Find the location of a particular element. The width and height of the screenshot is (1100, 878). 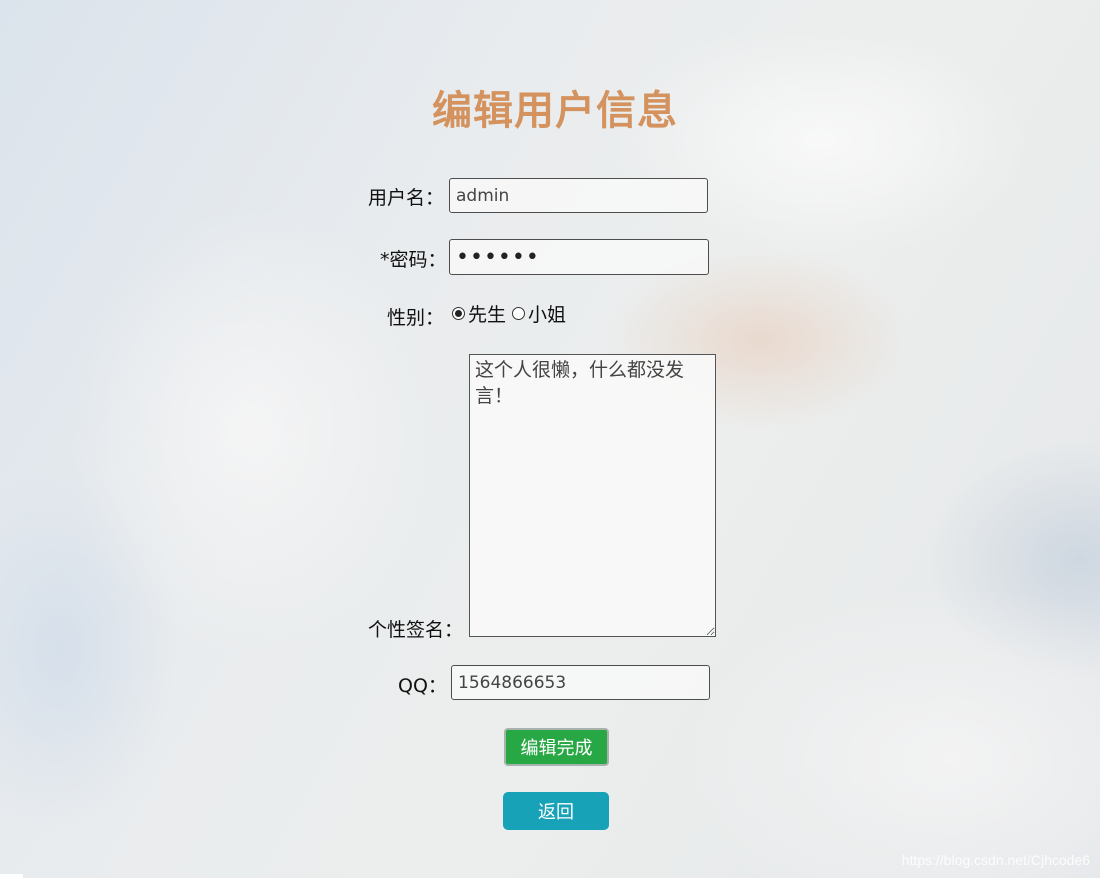

password-input is located at coordinates (579, 257).